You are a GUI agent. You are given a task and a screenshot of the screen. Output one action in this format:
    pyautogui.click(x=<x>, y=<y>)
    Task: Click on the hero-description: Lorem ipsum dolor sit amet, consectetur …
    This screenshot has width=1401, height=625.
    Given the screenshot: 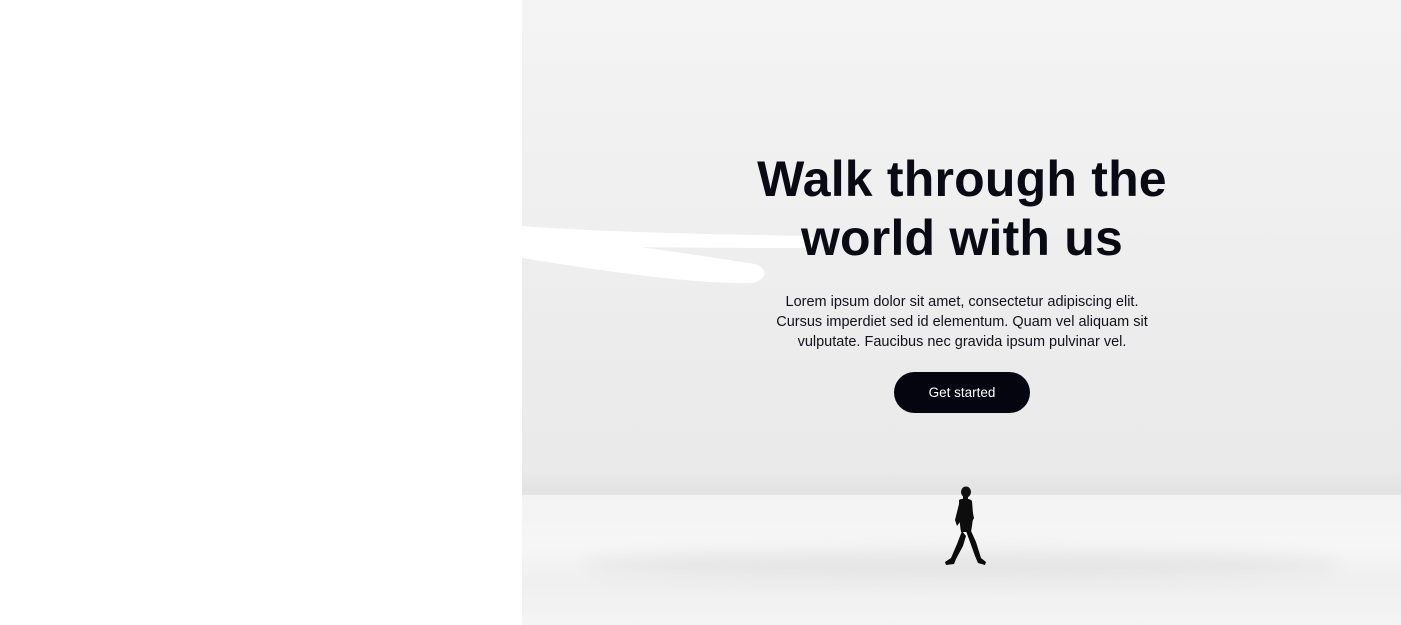 What is the action you would take?
    pyautogui.click(x=962, y=322)
    